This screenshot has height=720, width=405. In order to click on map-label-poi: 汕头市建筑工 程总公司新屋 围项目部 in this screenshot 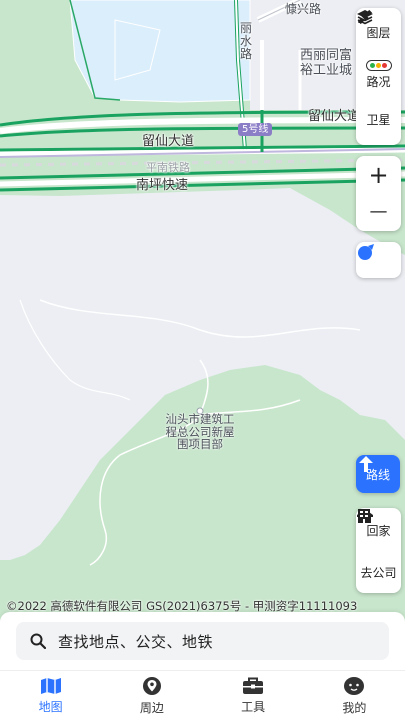, I will do `click(200, 432)`.